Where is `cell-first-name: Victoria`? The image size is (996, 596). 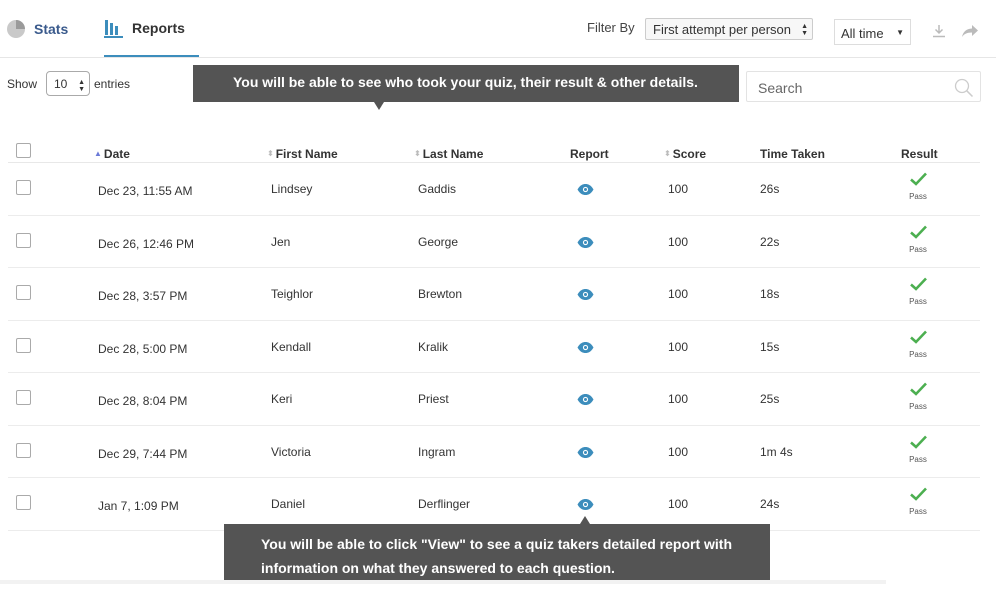
cell-first-name: Victoria is located at coordinates (291, 451).